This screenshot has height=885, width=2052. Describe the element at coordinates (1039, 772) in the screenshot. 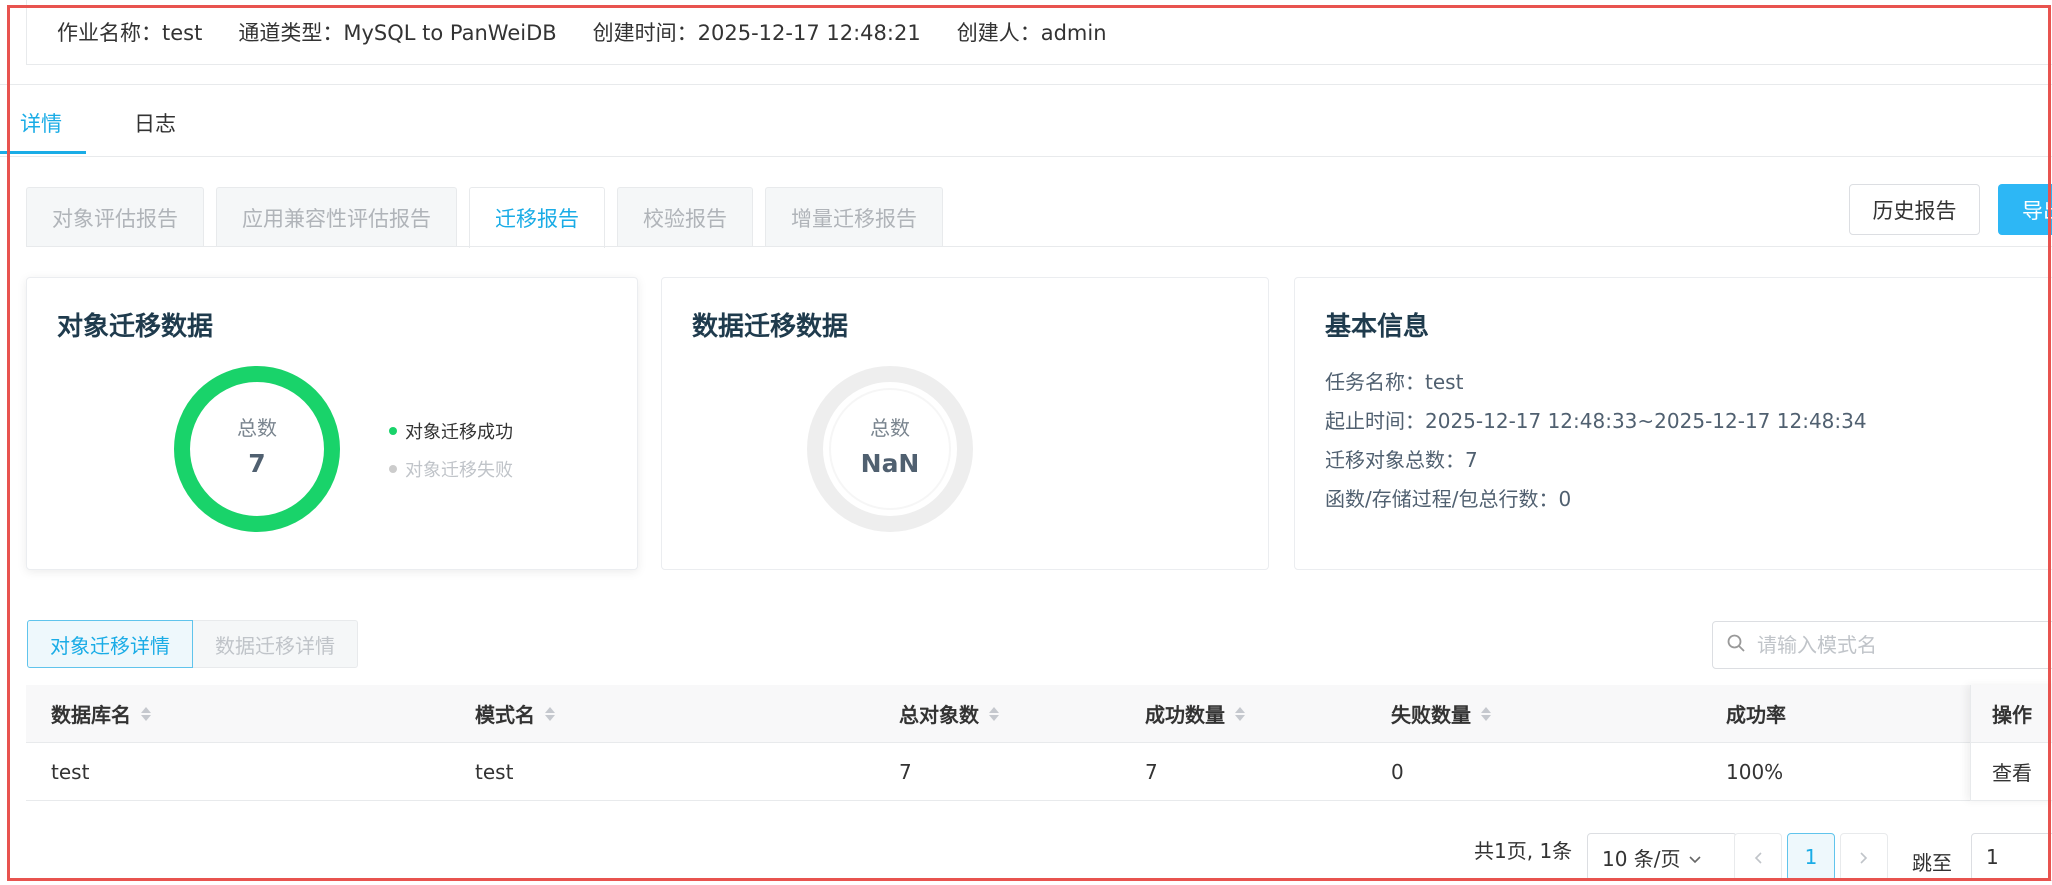

I see `table-row: test test 7 7 0 100% 查看` at that location.